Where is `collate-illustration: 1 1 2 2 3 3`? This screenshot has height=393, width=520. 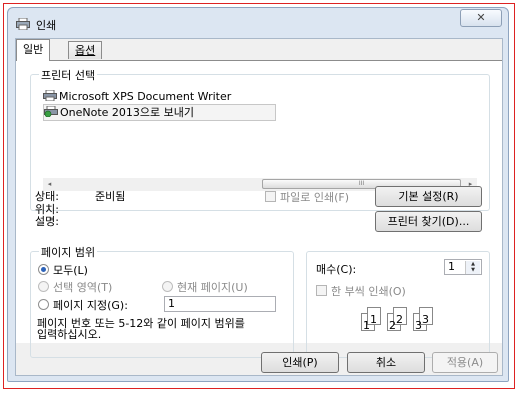
collate-illustration: 1 1 2 2 3 3 is located at coordinates (406, 322).